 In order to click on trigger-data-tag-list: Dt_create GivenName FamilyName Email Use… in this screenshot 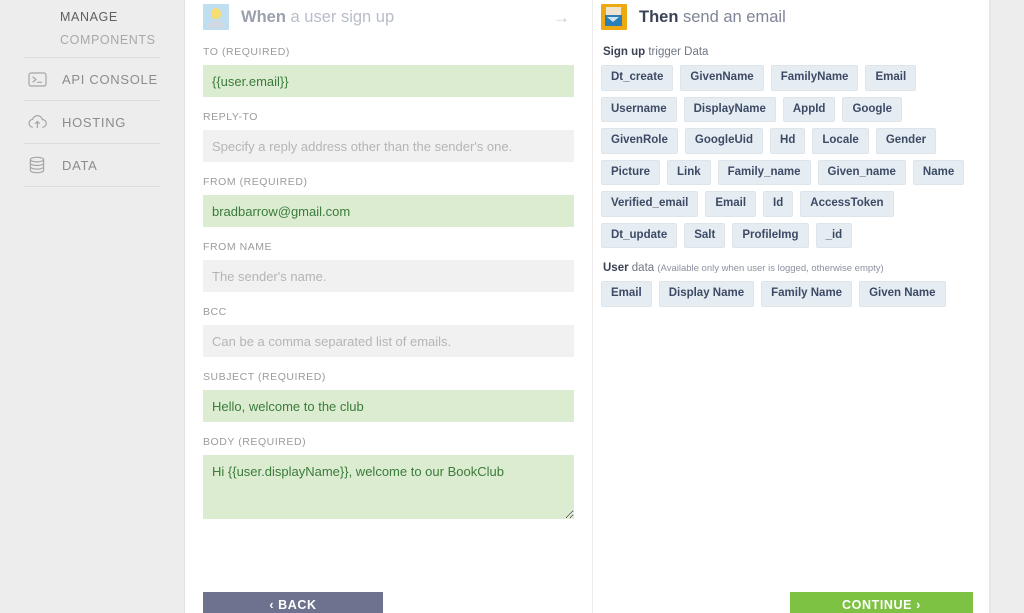, I will do `click(788, 156)`.